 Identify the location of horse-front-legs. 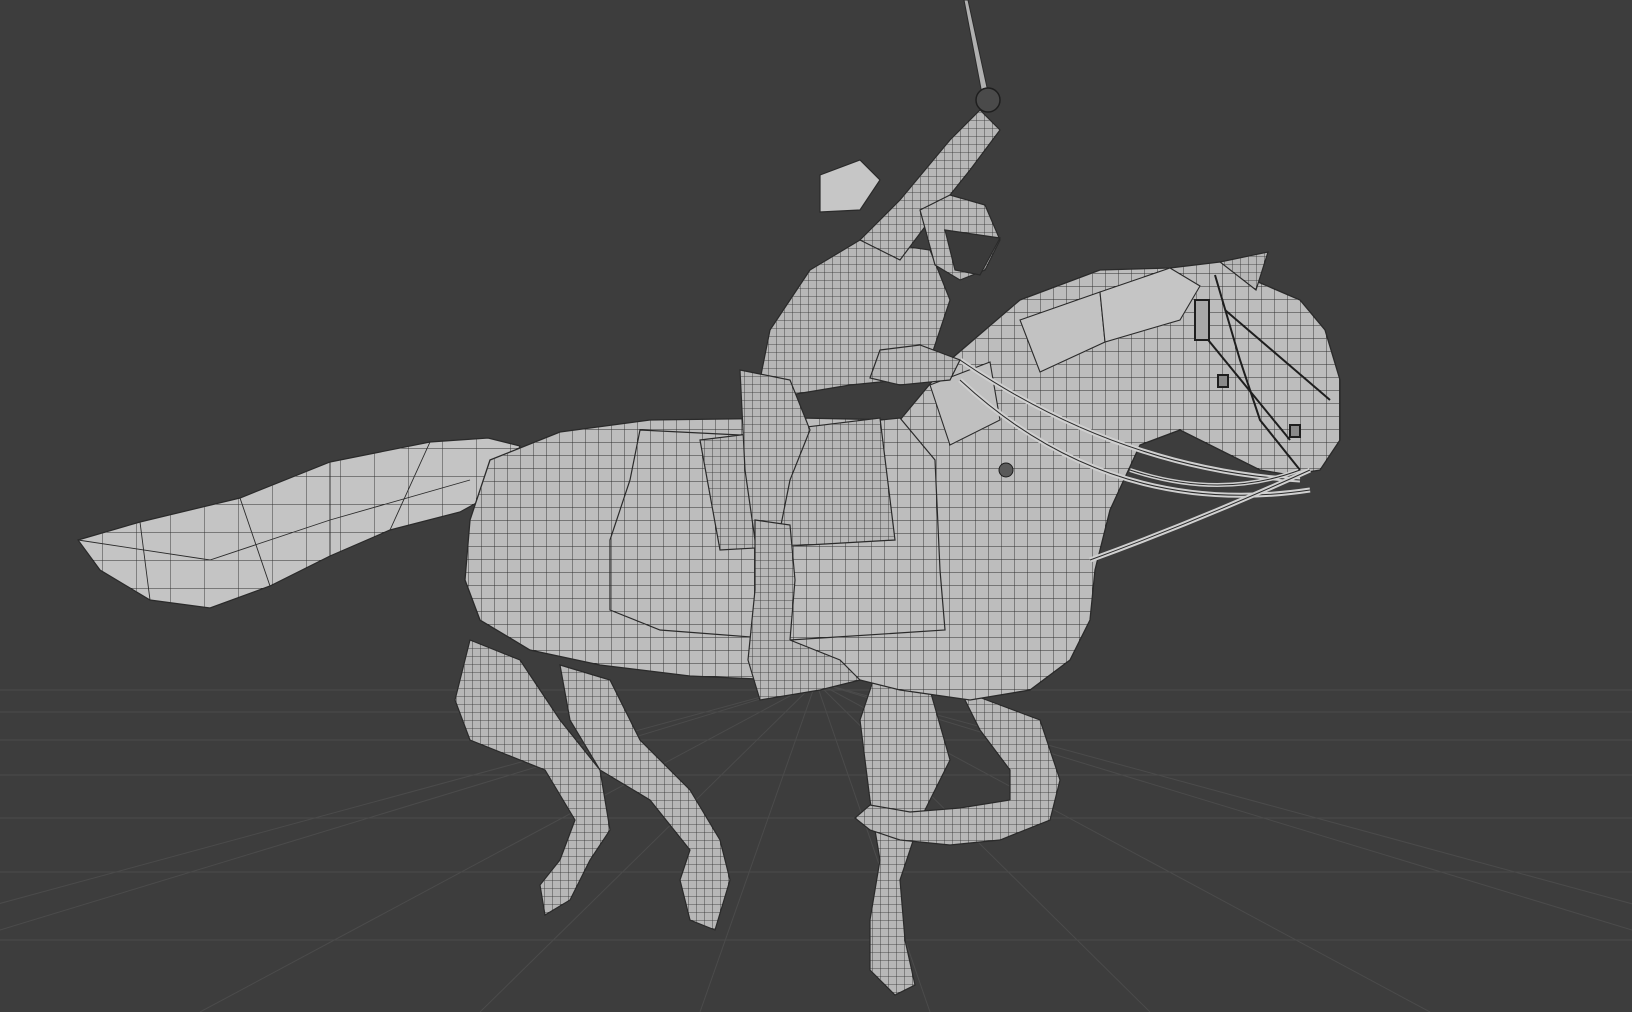
(957, 827).